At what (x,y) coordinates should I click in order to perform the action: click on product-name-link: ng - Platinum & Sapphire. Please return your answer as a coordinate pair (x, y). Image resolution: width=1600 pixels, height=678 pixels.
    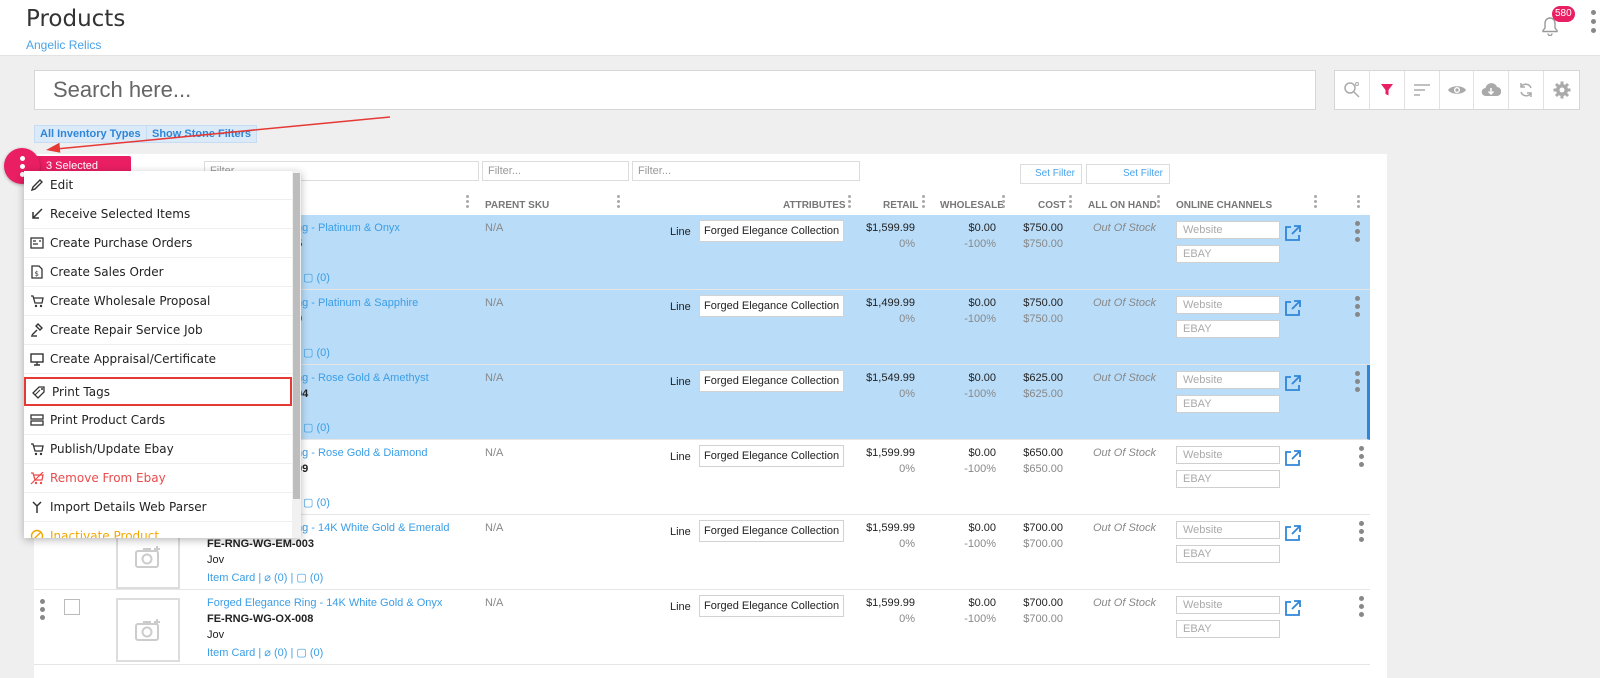
    Looking at the image, I should click on (357, 303).